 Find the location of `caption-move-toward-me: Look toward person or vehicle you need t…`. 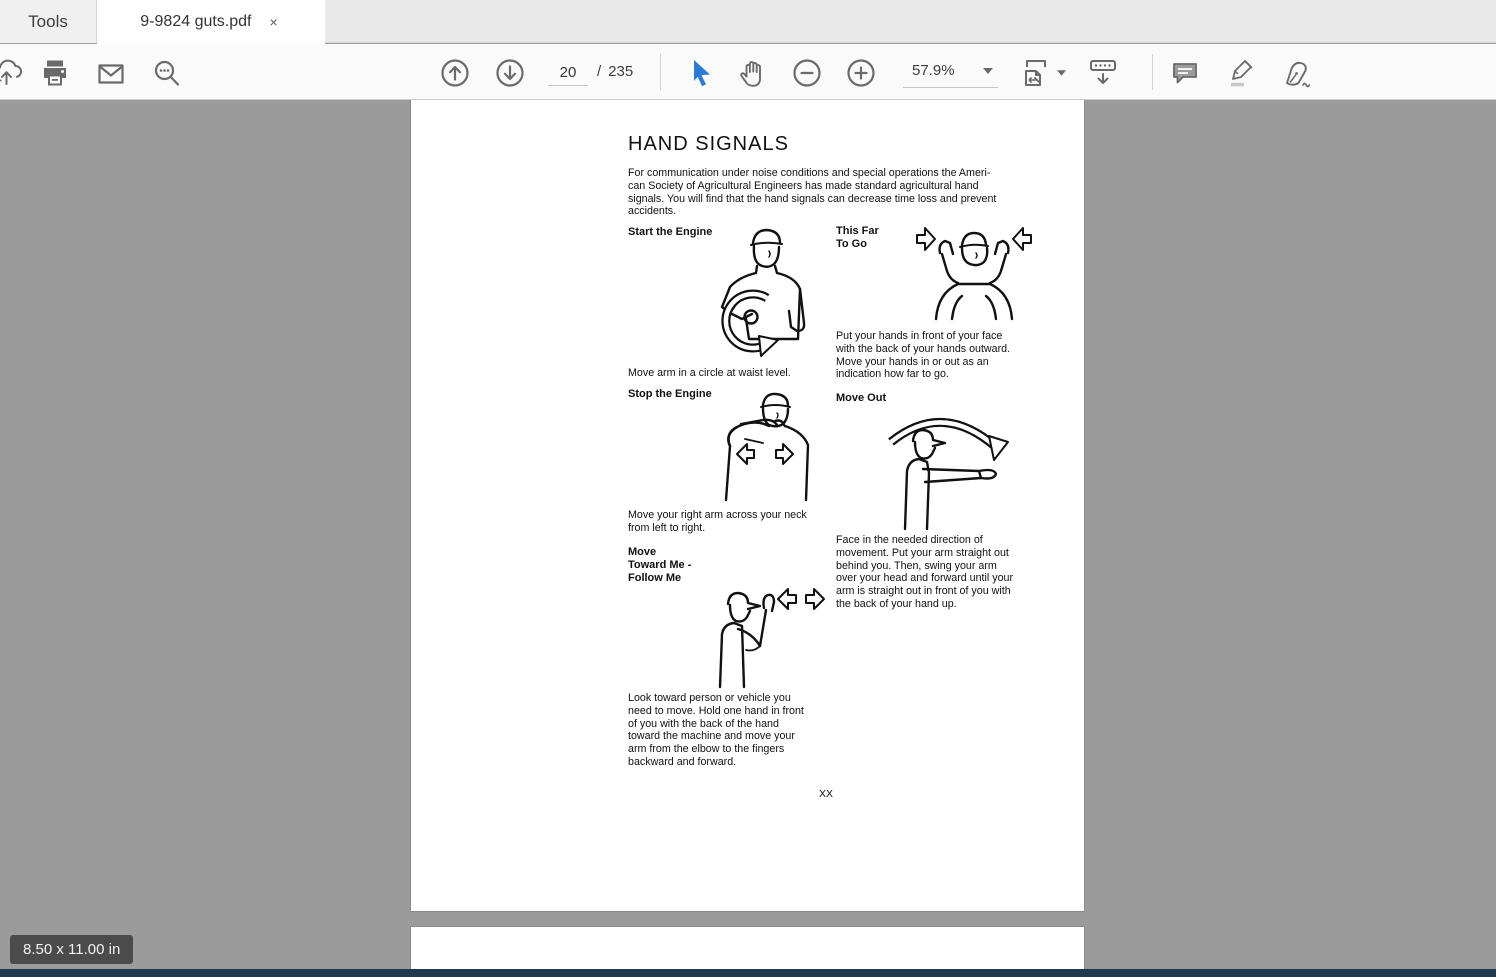

caption-move-toward-me: Look toward person or vehicle you need t… is located at coordinates (716, 730).